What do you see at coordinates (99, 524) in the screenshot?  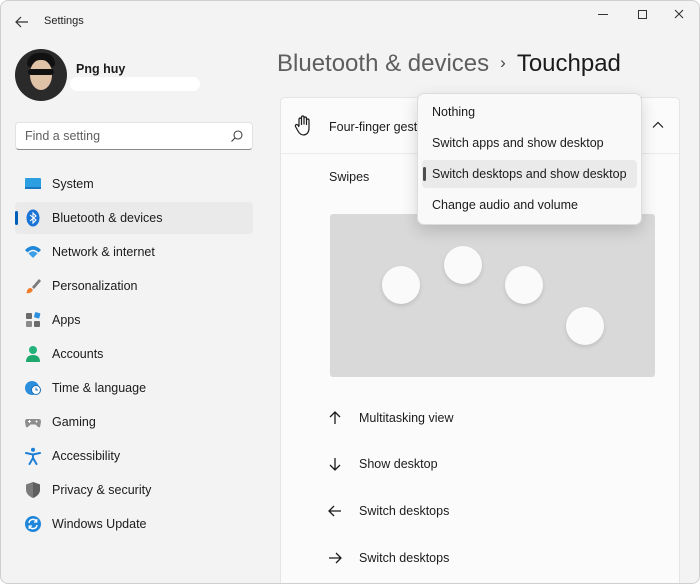 I see `sidebar-item-label: Windows Update` at bounding box center [99, 524].